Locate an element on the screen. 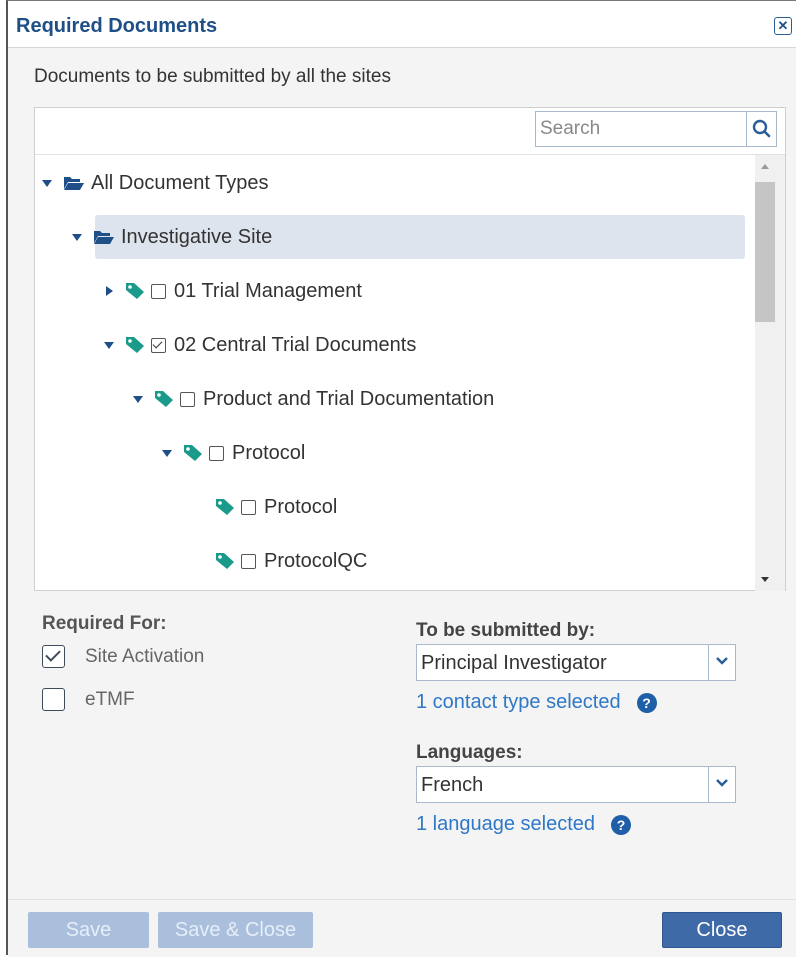 The image size is (796, 957). contact-type-info: 1 contact type selected ? is located at coordinates (536, 702).